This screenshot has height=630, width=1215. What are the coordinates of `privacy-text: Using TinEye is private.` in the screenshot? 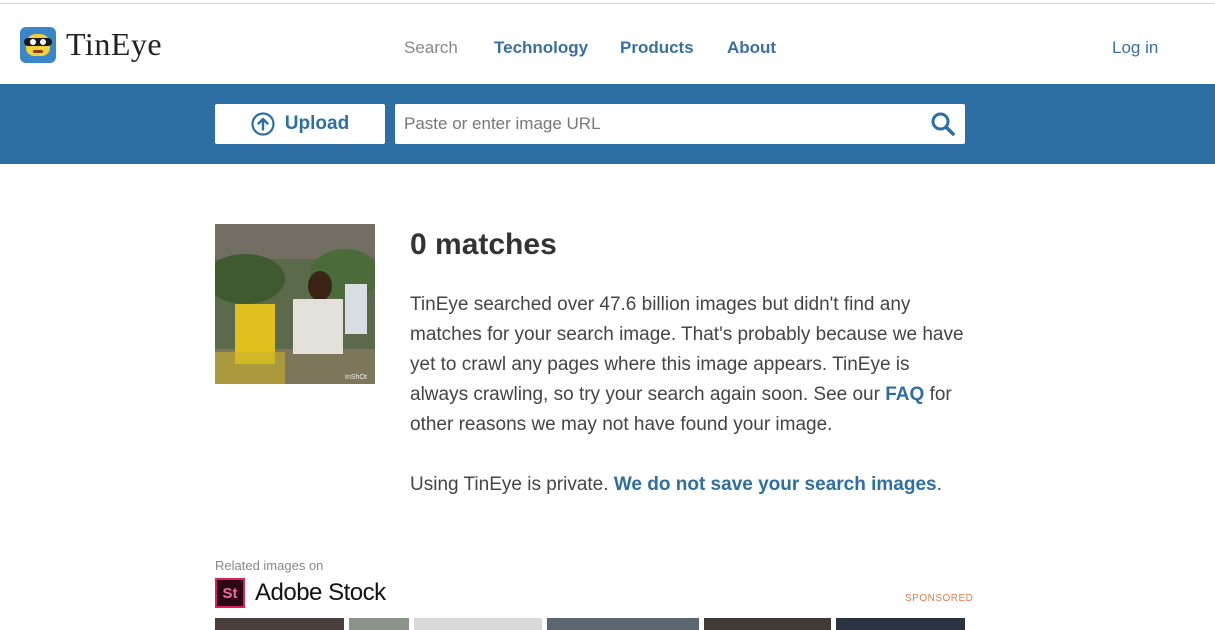 It's located at (512, 484).